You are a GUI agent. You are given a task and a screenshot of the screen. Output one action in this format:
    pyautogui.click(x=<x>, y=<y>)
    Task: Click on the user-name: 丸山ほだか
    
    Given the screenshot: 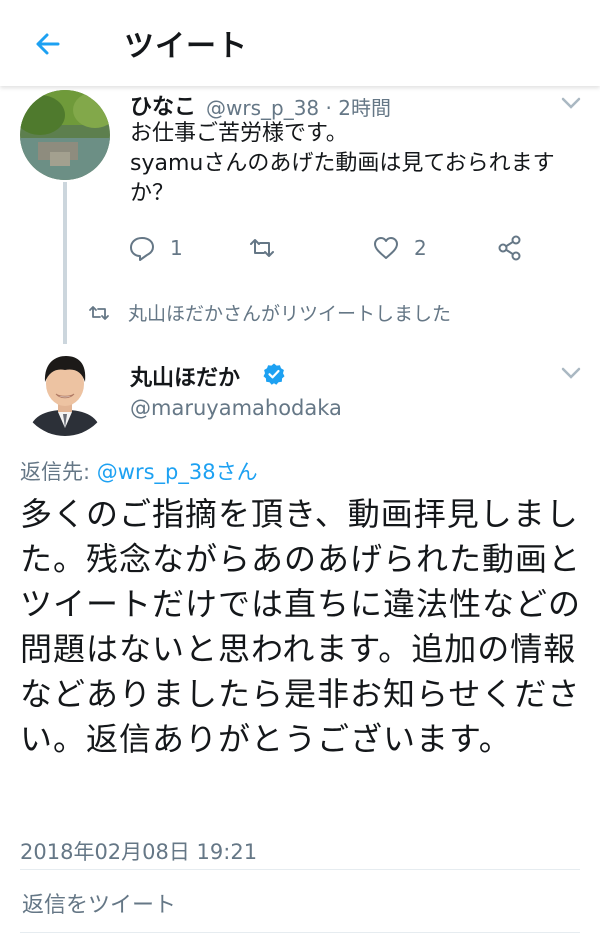 What is the action you would take?
    pyautogui.click(x=185, y=376)
    